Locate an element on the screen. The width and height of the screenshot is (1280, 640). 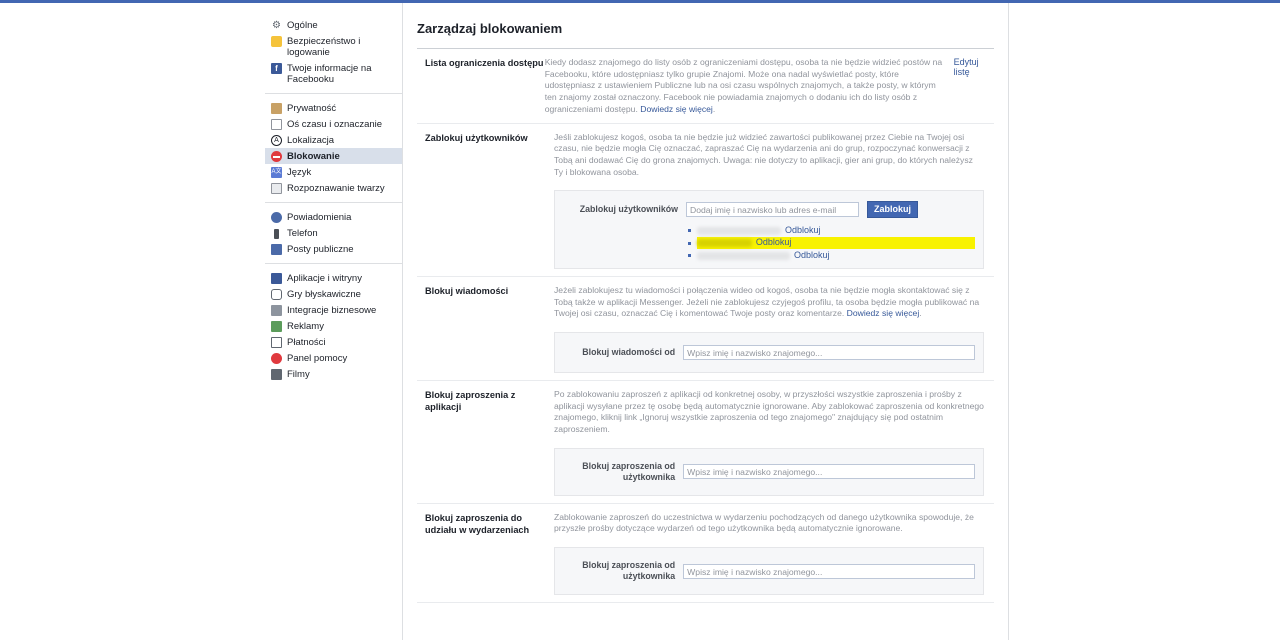
sidebar-item-privacy: Prywatność is located at coordinates (333, 108).